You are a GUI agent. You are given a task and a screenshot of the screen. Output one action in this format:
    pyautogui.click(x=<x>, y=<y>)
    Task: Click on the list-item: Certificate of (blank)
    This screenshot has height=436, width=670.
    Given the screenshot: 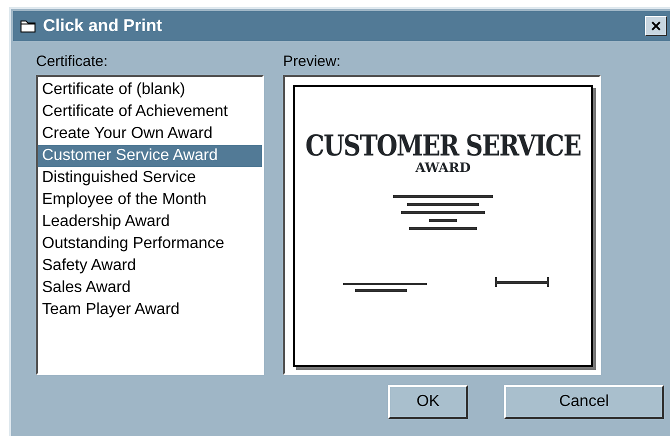 What is the action you would take?
    pyautogui.click(x=150, y=90)
    